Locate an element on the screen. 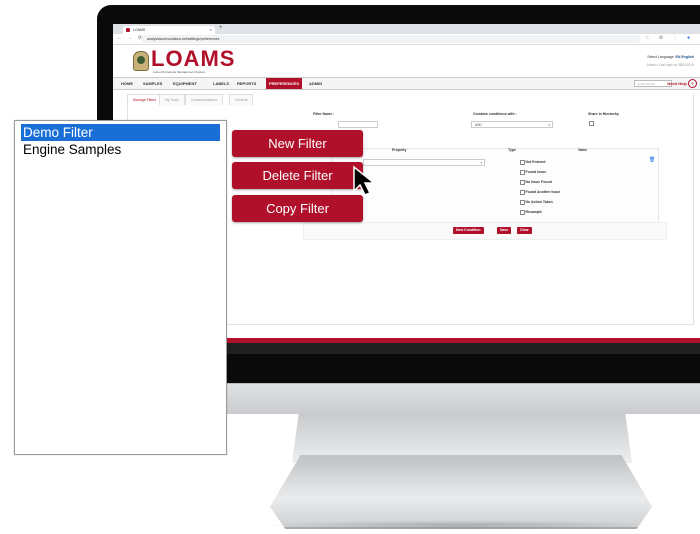  help-icon: ? is located at coordinates (692, 84).